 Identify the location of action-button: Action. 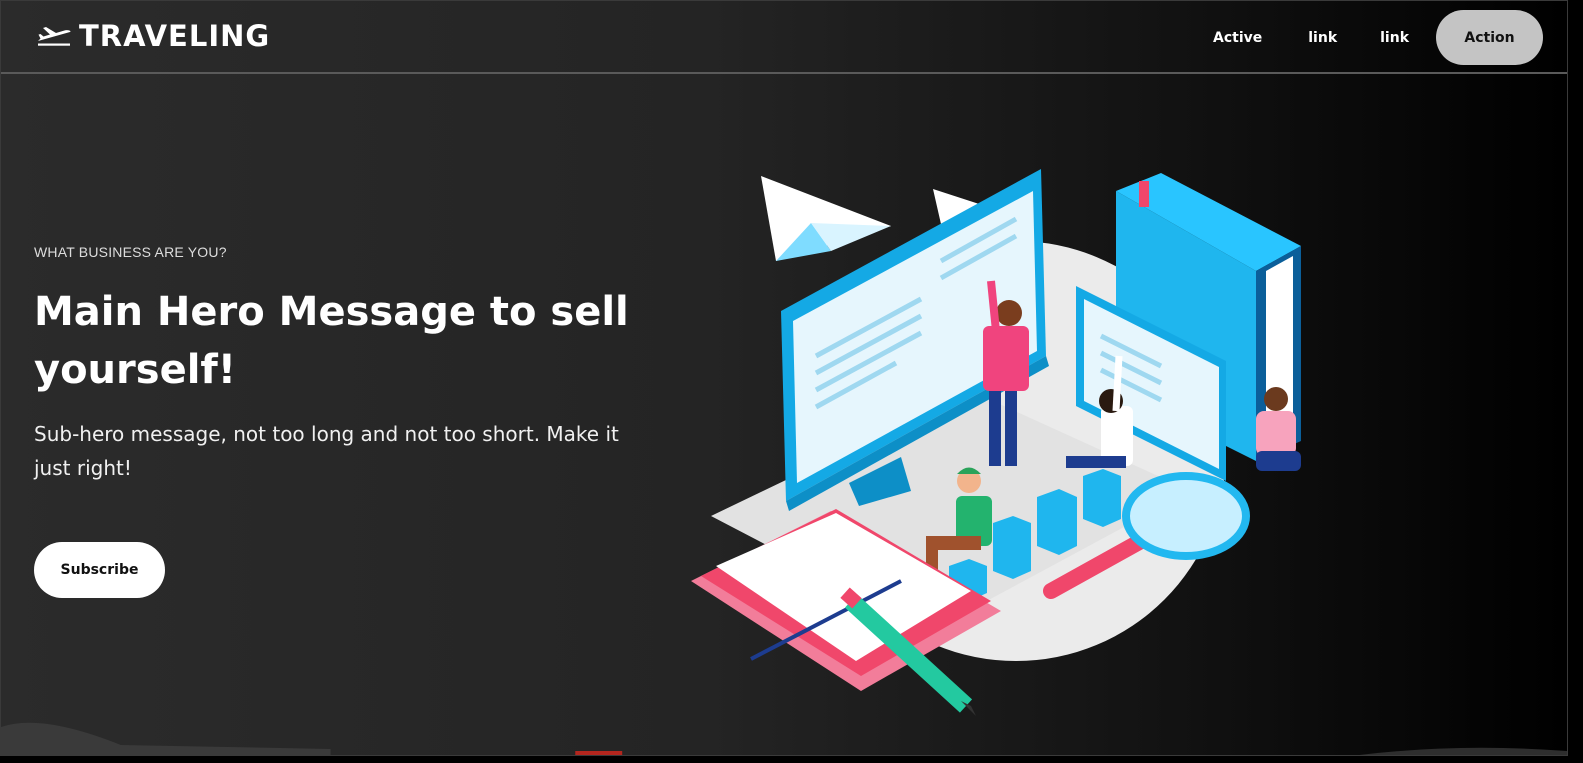
(1489, 37).